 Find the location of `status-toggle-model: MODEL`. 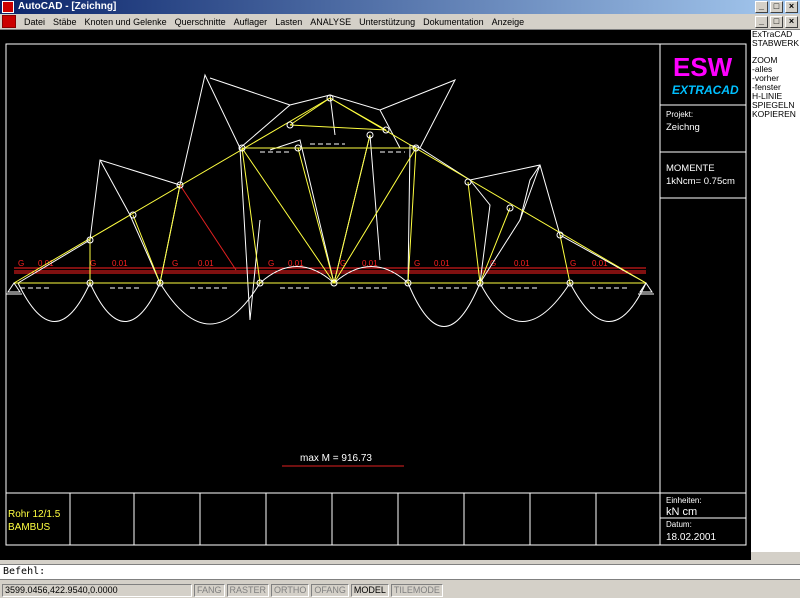

status-toggle-model: MODEL is located at coordinates (369, 590).